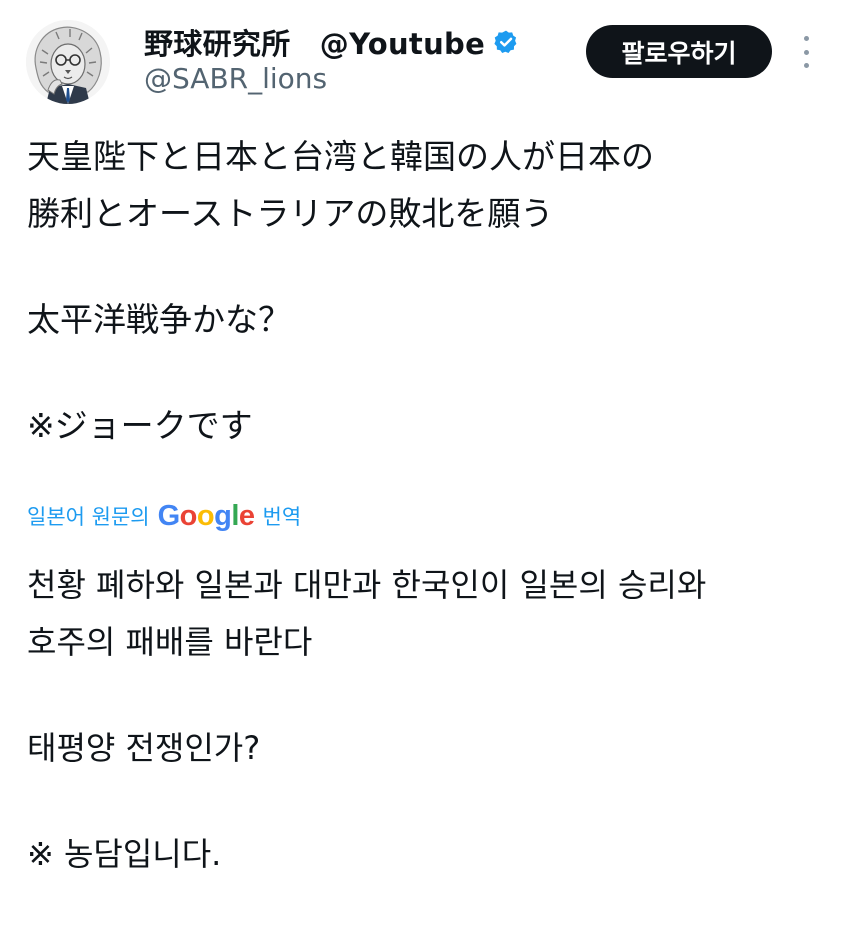  Describe the element at coordinates (170, 642) in the screenshot. I see `translated-line: 호주의 패배를 바란다` at that location.